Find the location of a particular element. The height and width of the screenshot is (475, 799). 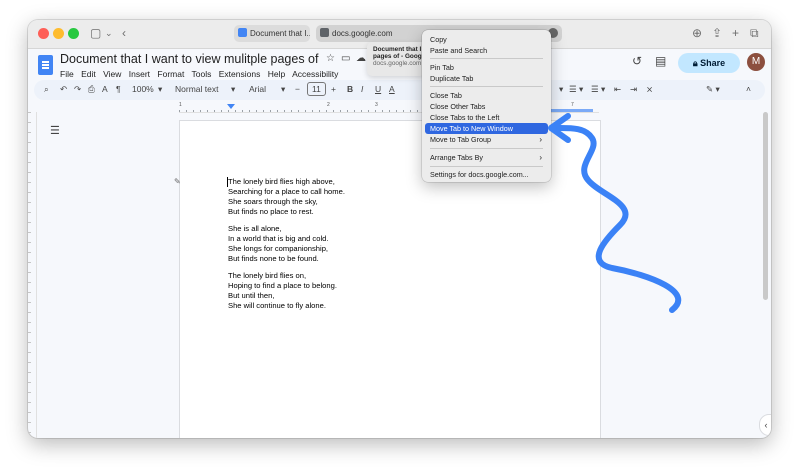

share-label: Share is located at coordinates (713, 63).